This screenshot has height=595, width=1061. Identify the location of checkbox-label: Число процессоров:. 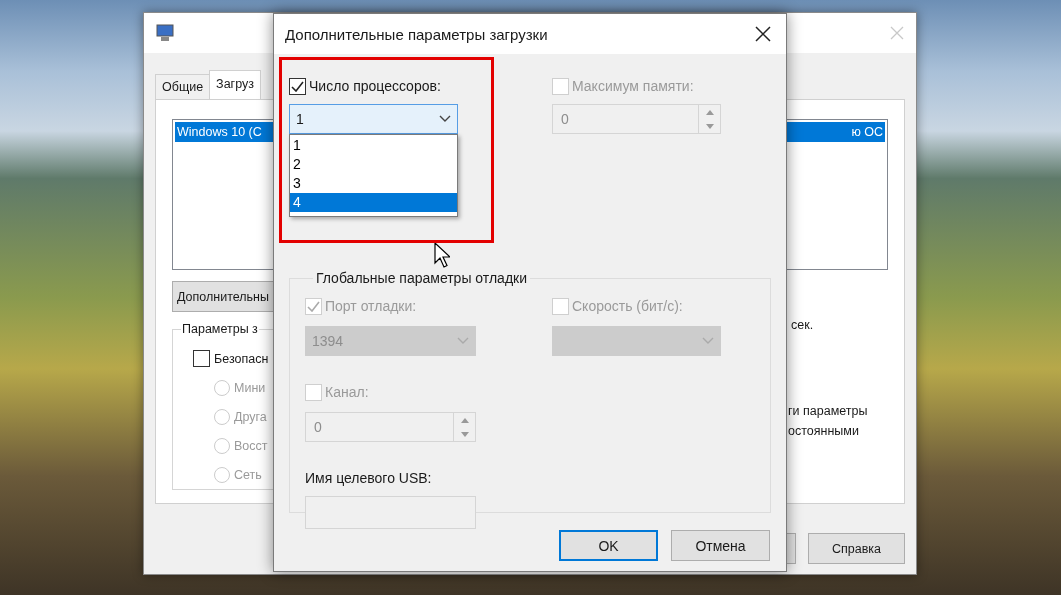
(375, 86).